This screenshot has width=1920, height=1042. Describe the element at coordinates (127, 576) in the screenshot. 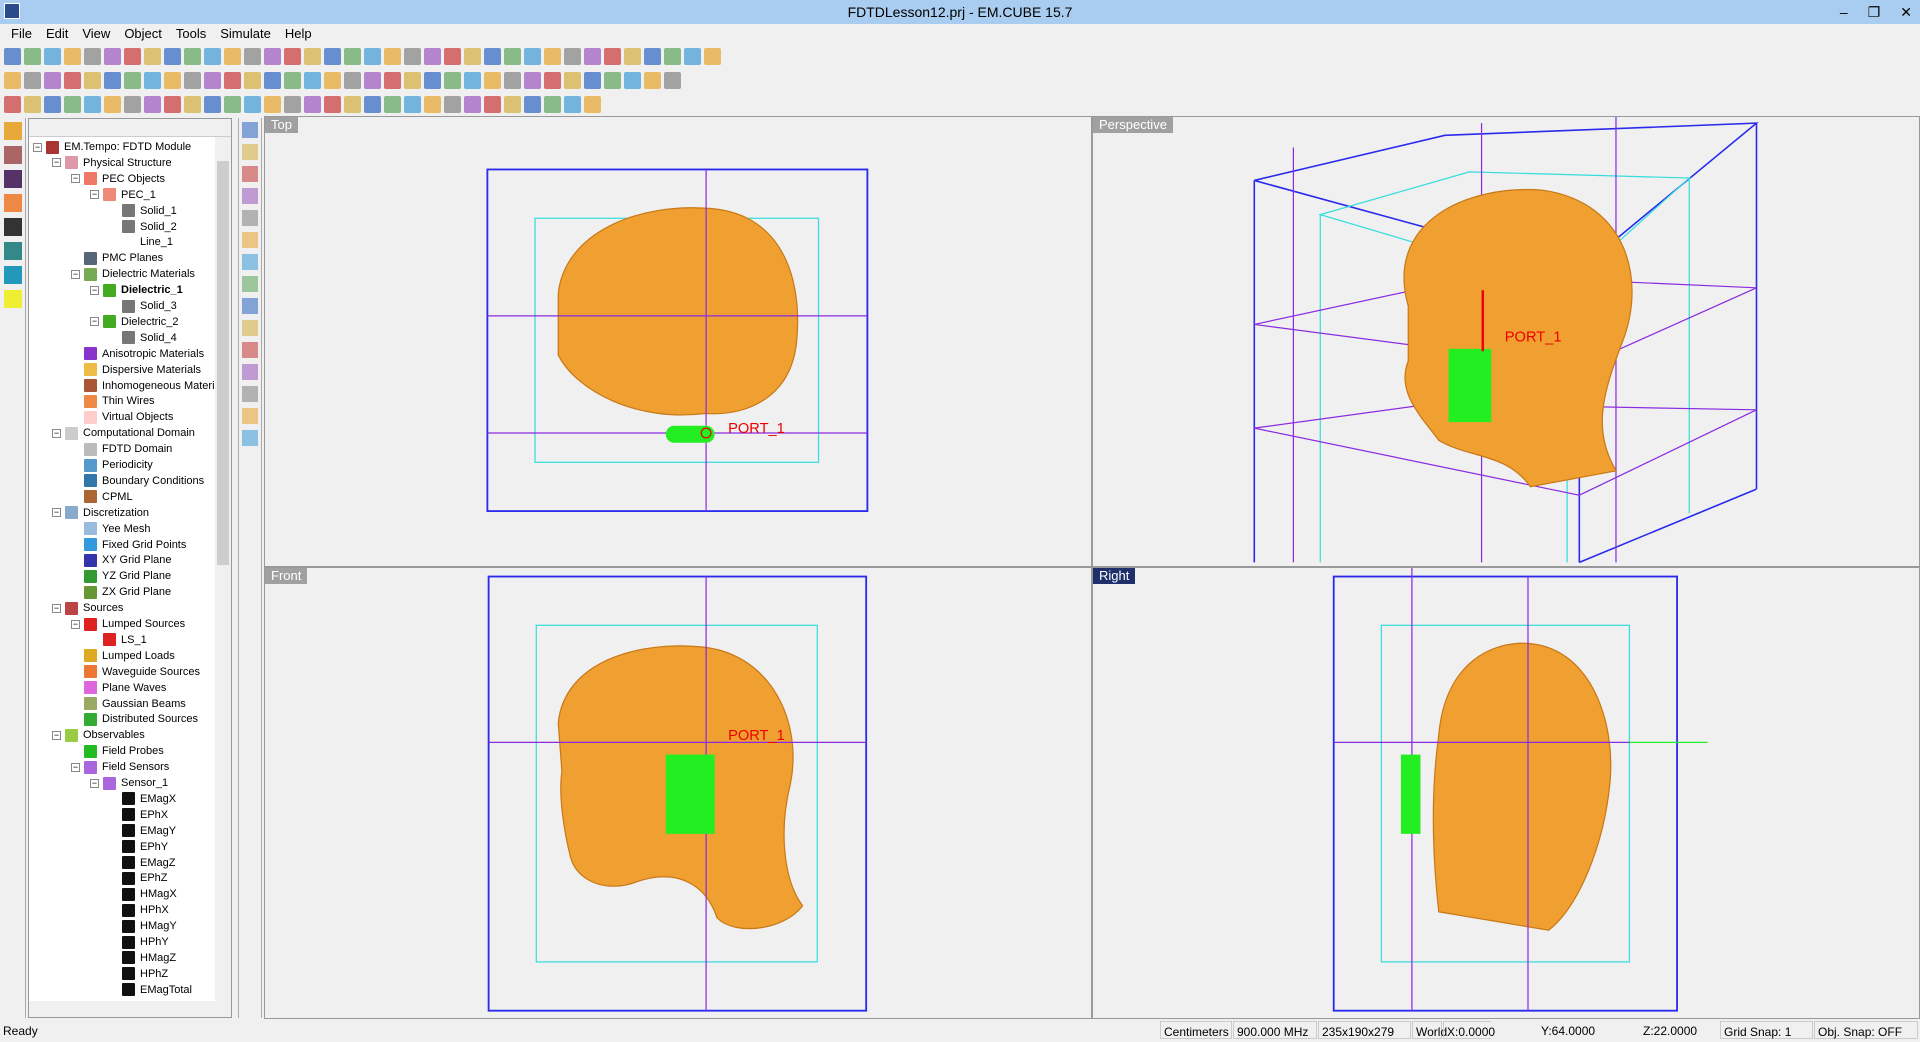

I see `tree-item: YZ Grid Plane` at that location.